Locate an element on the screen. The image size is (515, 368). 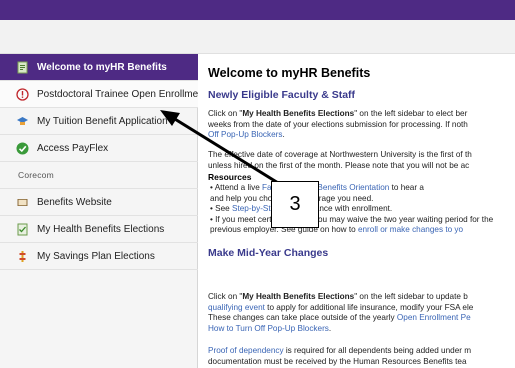
section-heading-newly-eligible: Newly Eligible Faculty & Staff is located at coordinates (282, 95).